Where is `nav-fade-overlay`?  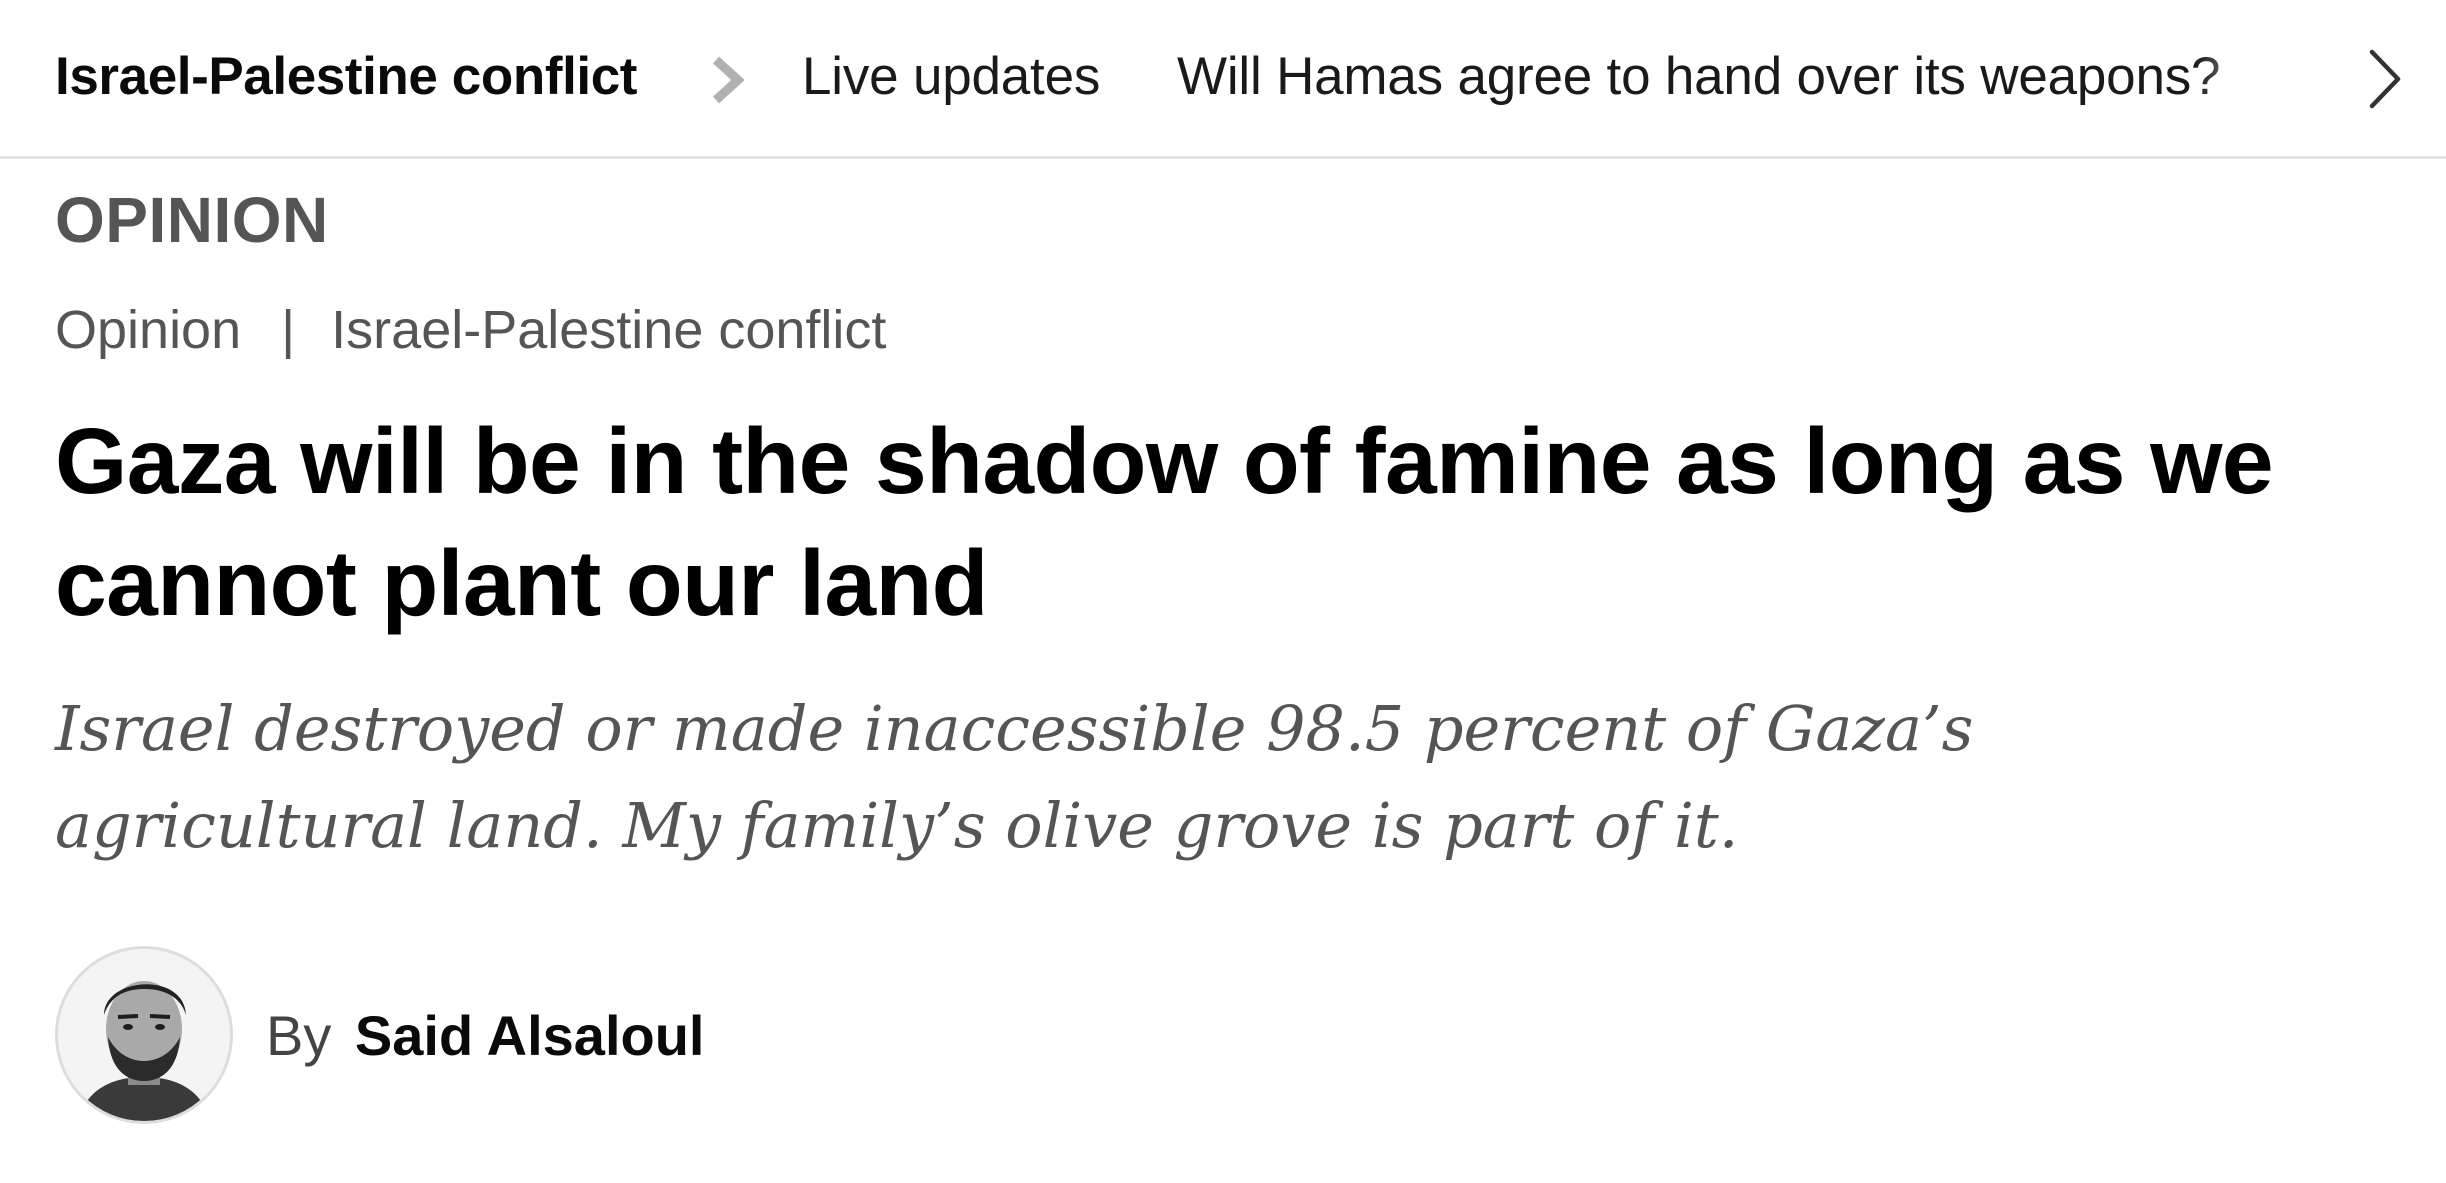
nav-fade-overlay is located at coordinates (2255, 77).